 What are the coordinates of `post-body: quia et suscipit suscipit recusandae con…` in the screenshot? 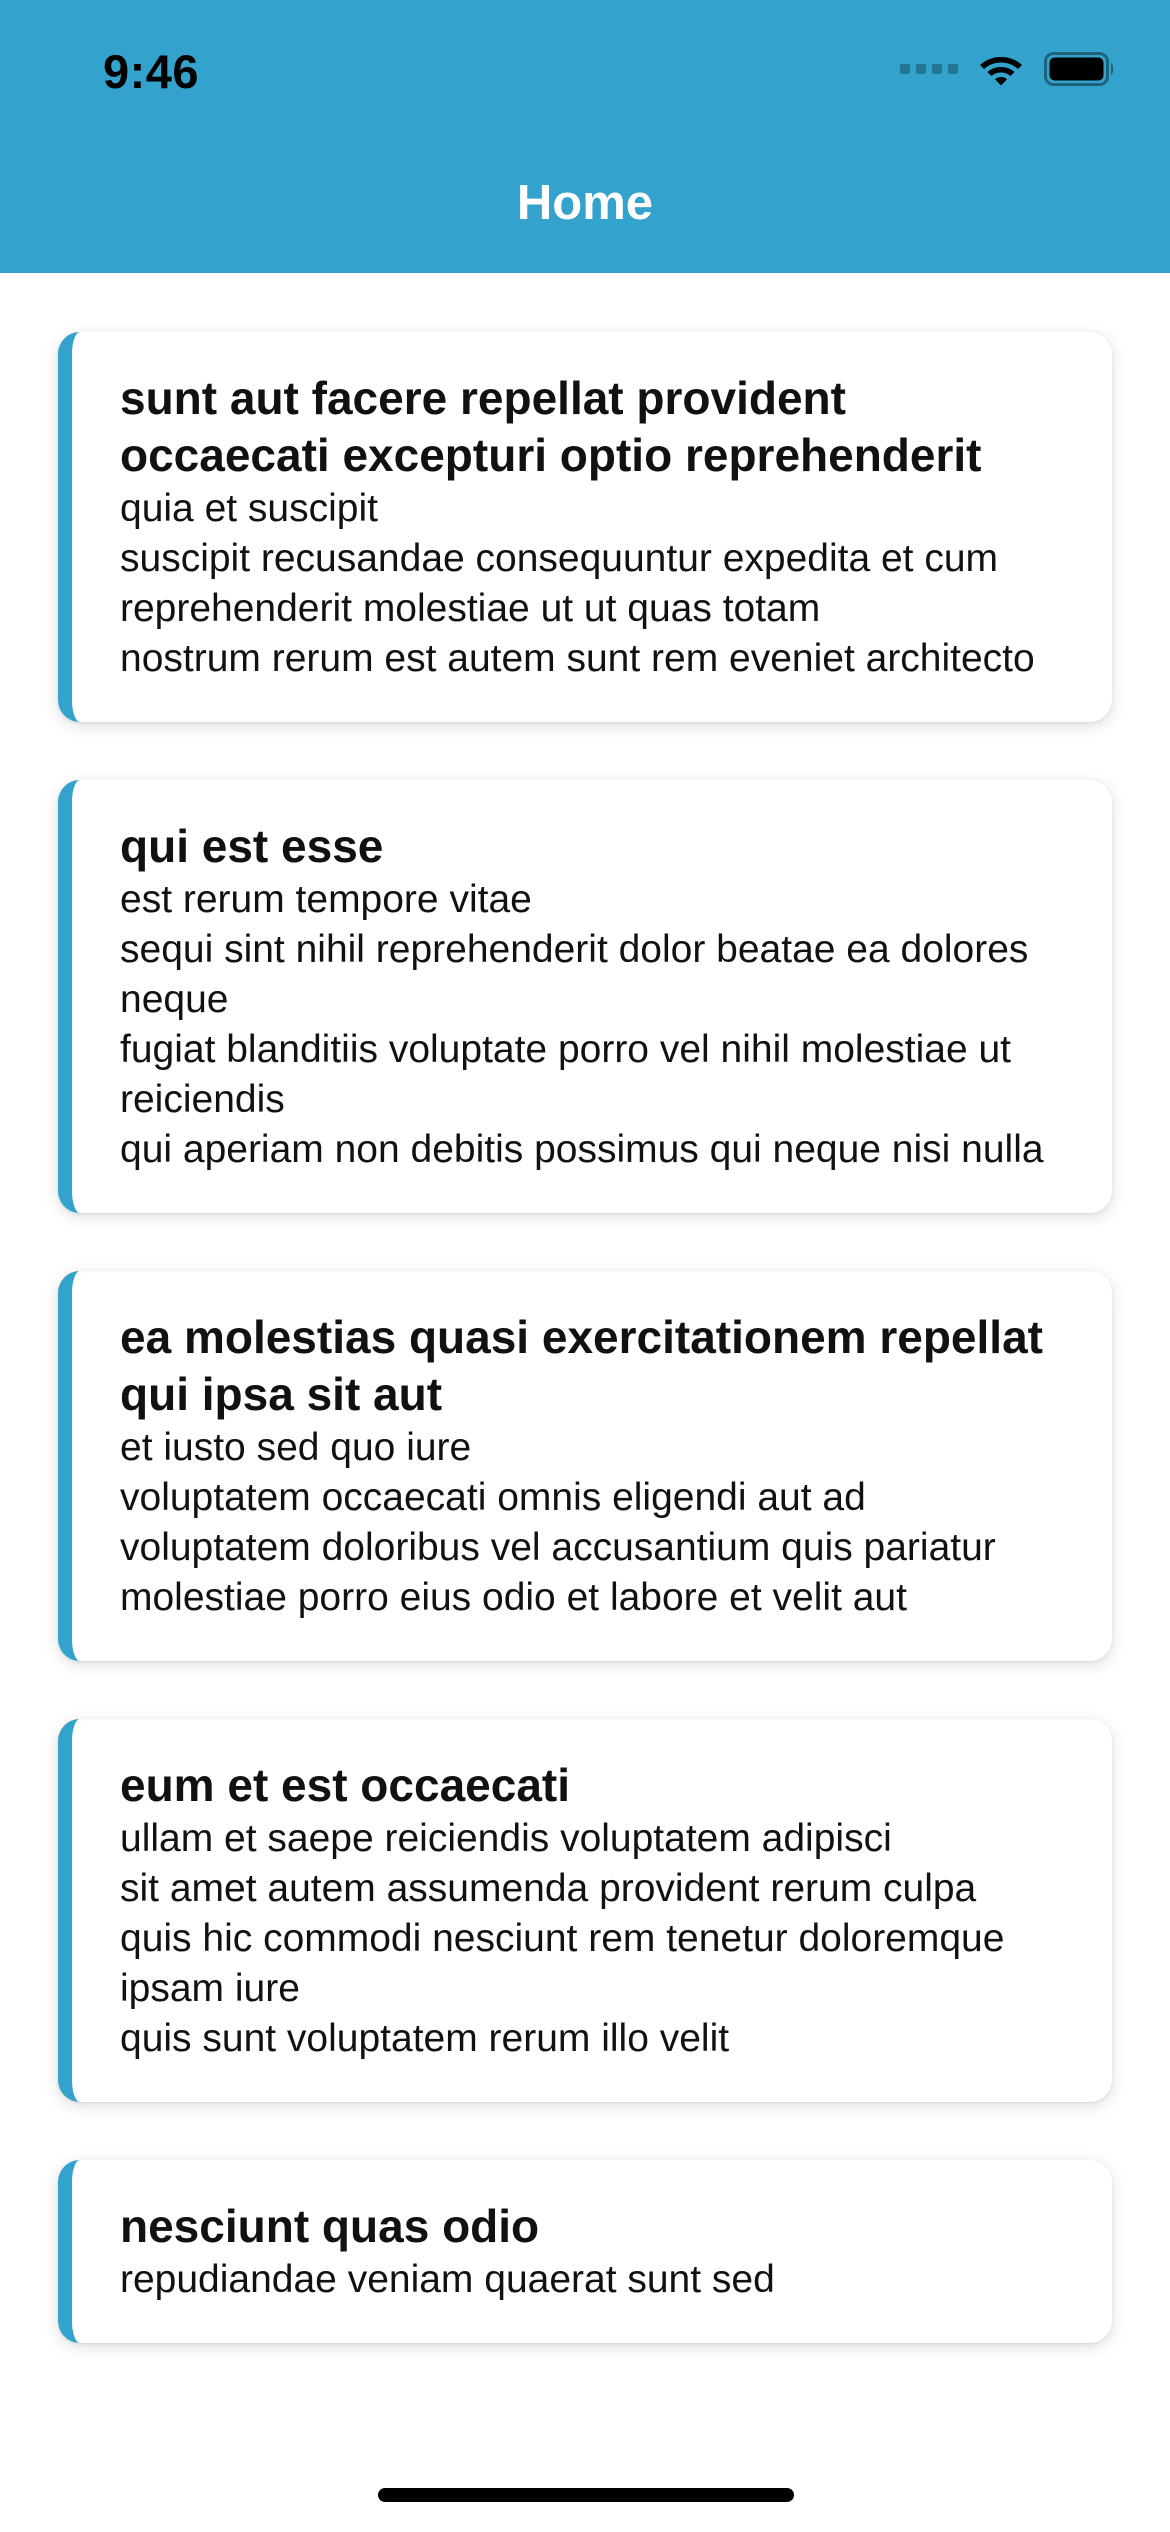 It's located at (577, 583).